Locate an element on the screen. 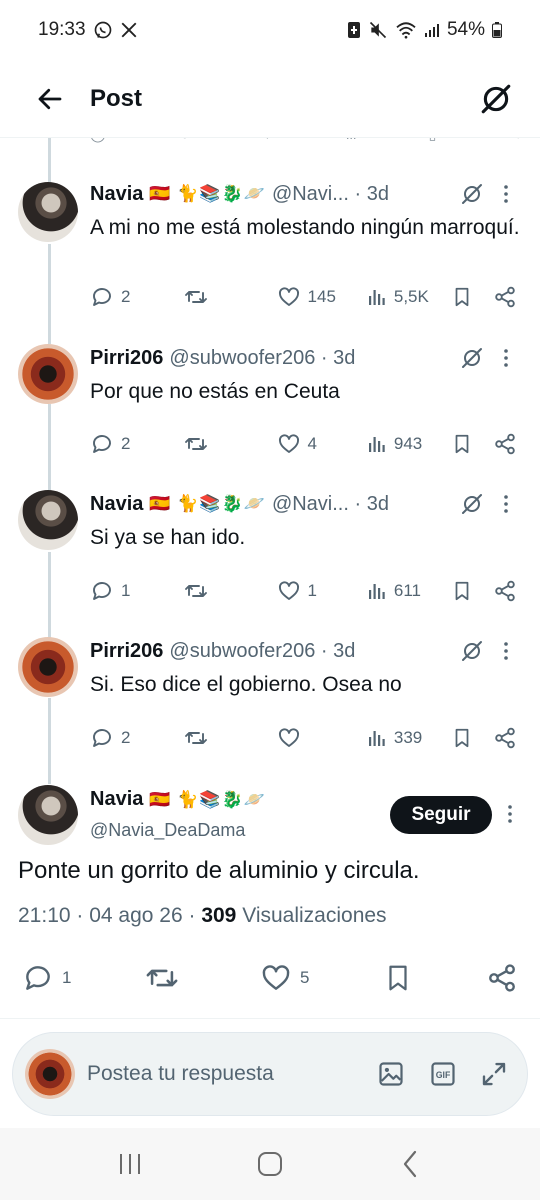 The height and width of the screenshot is (1200, 540). like-count: 1 is located at coordinates (312, 590).